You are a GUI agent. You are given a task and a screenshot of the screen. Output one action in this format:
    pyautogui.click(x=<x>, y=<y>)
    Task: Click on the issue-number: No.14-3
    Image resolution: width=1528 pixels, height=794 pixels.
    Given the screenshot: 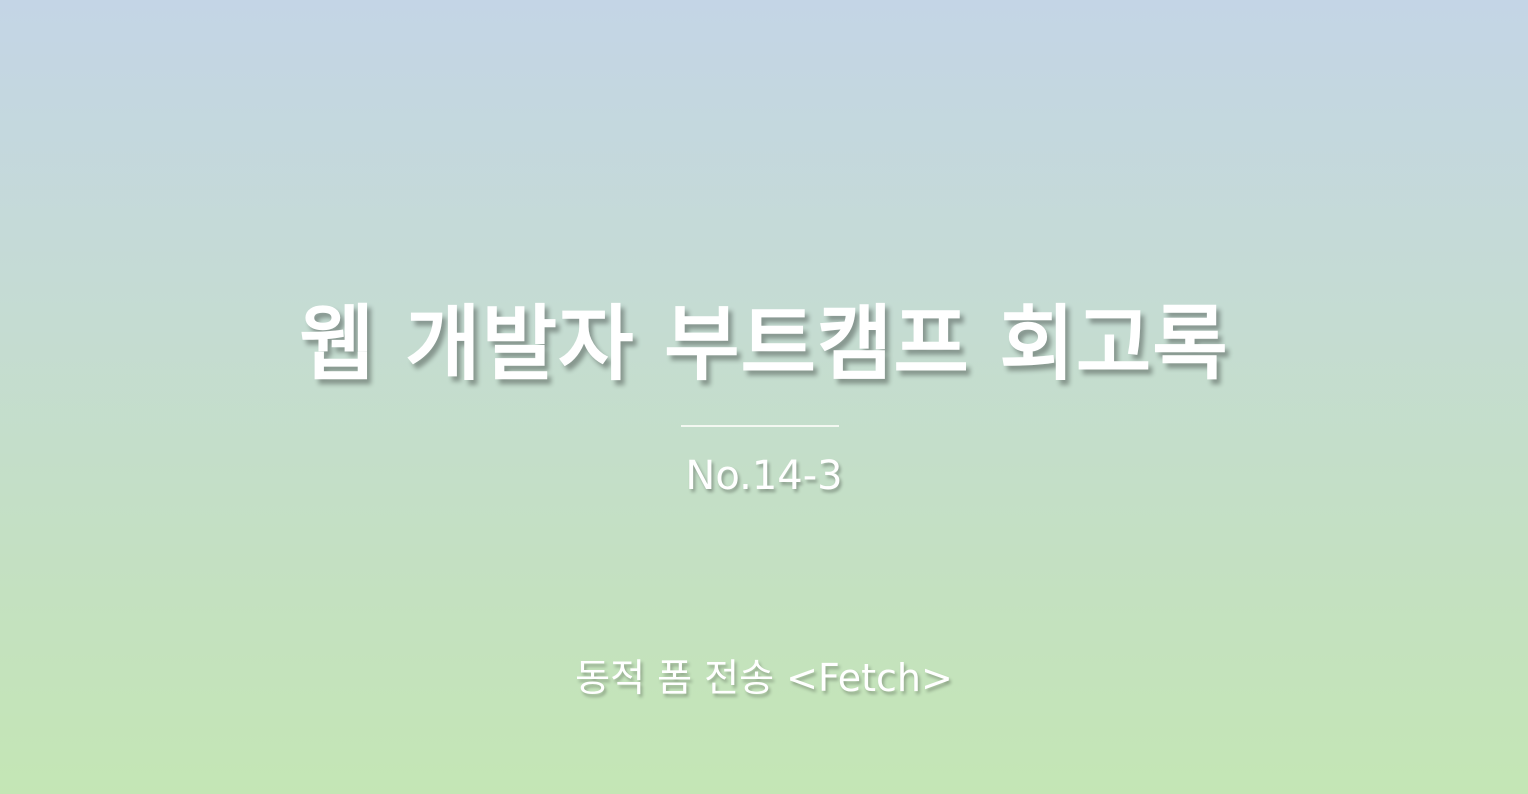 What is the action you would take?
    pyautogui.click(x=764, y=476)
    